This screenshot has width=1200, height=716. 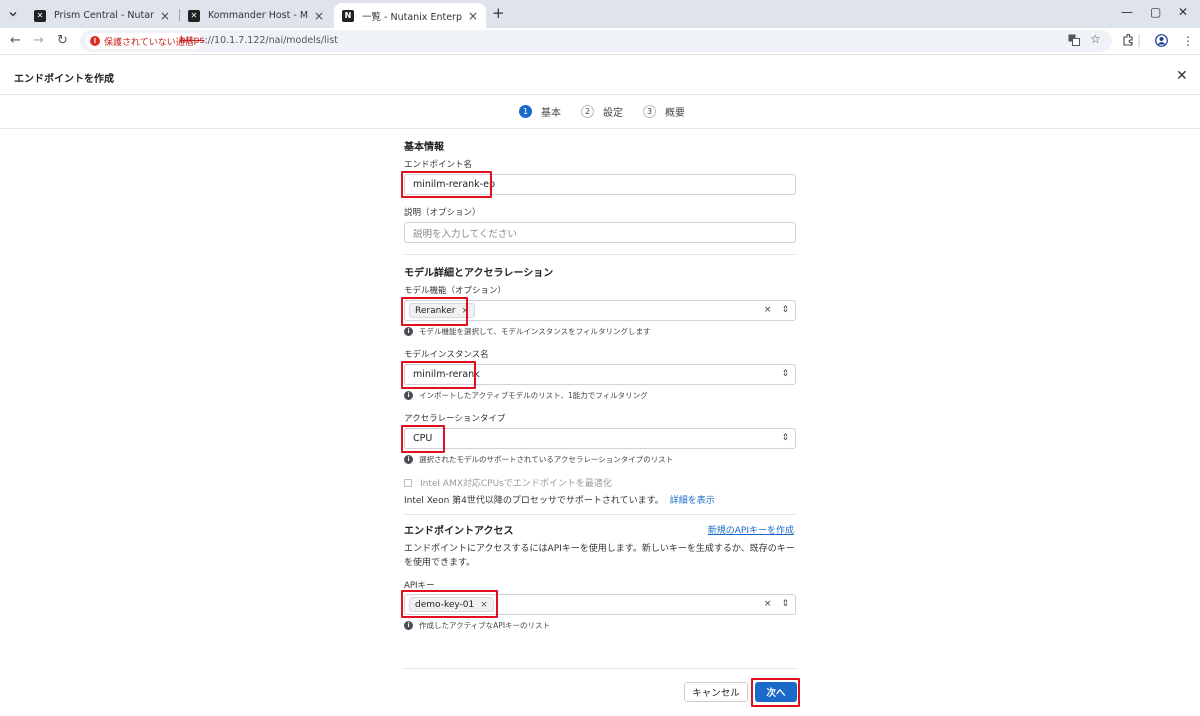 What do you see at coordinates (751, 529) in the screenshot?
I see `create-new-api-key-link: 新規のAPIキーを作成` at bounding box center [751, 529].